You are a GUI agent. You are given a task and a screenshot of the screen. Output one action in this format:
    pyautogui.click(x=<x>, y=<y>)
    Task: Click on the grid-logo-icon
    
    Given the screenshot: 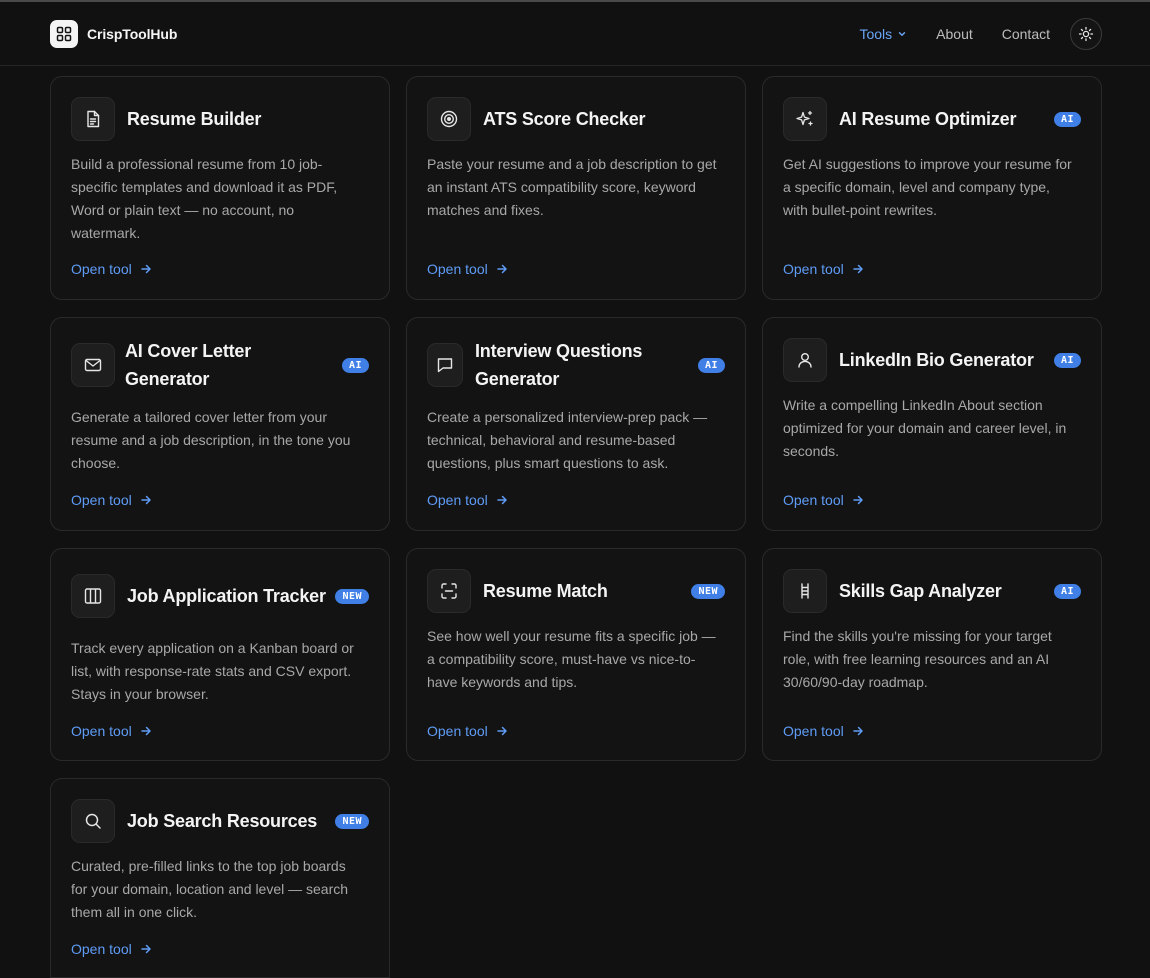 What is the action you would take?
    pyautogui.click(x=64, y=34)
    